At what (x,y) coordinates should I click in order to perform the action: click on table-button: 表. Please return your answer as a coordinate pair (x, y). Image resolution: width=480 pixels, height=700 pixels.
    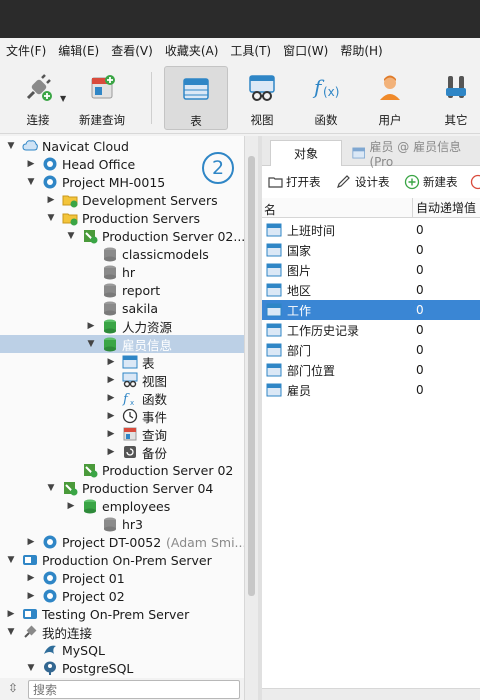
    Looking at the image, I should click on (196, 98).